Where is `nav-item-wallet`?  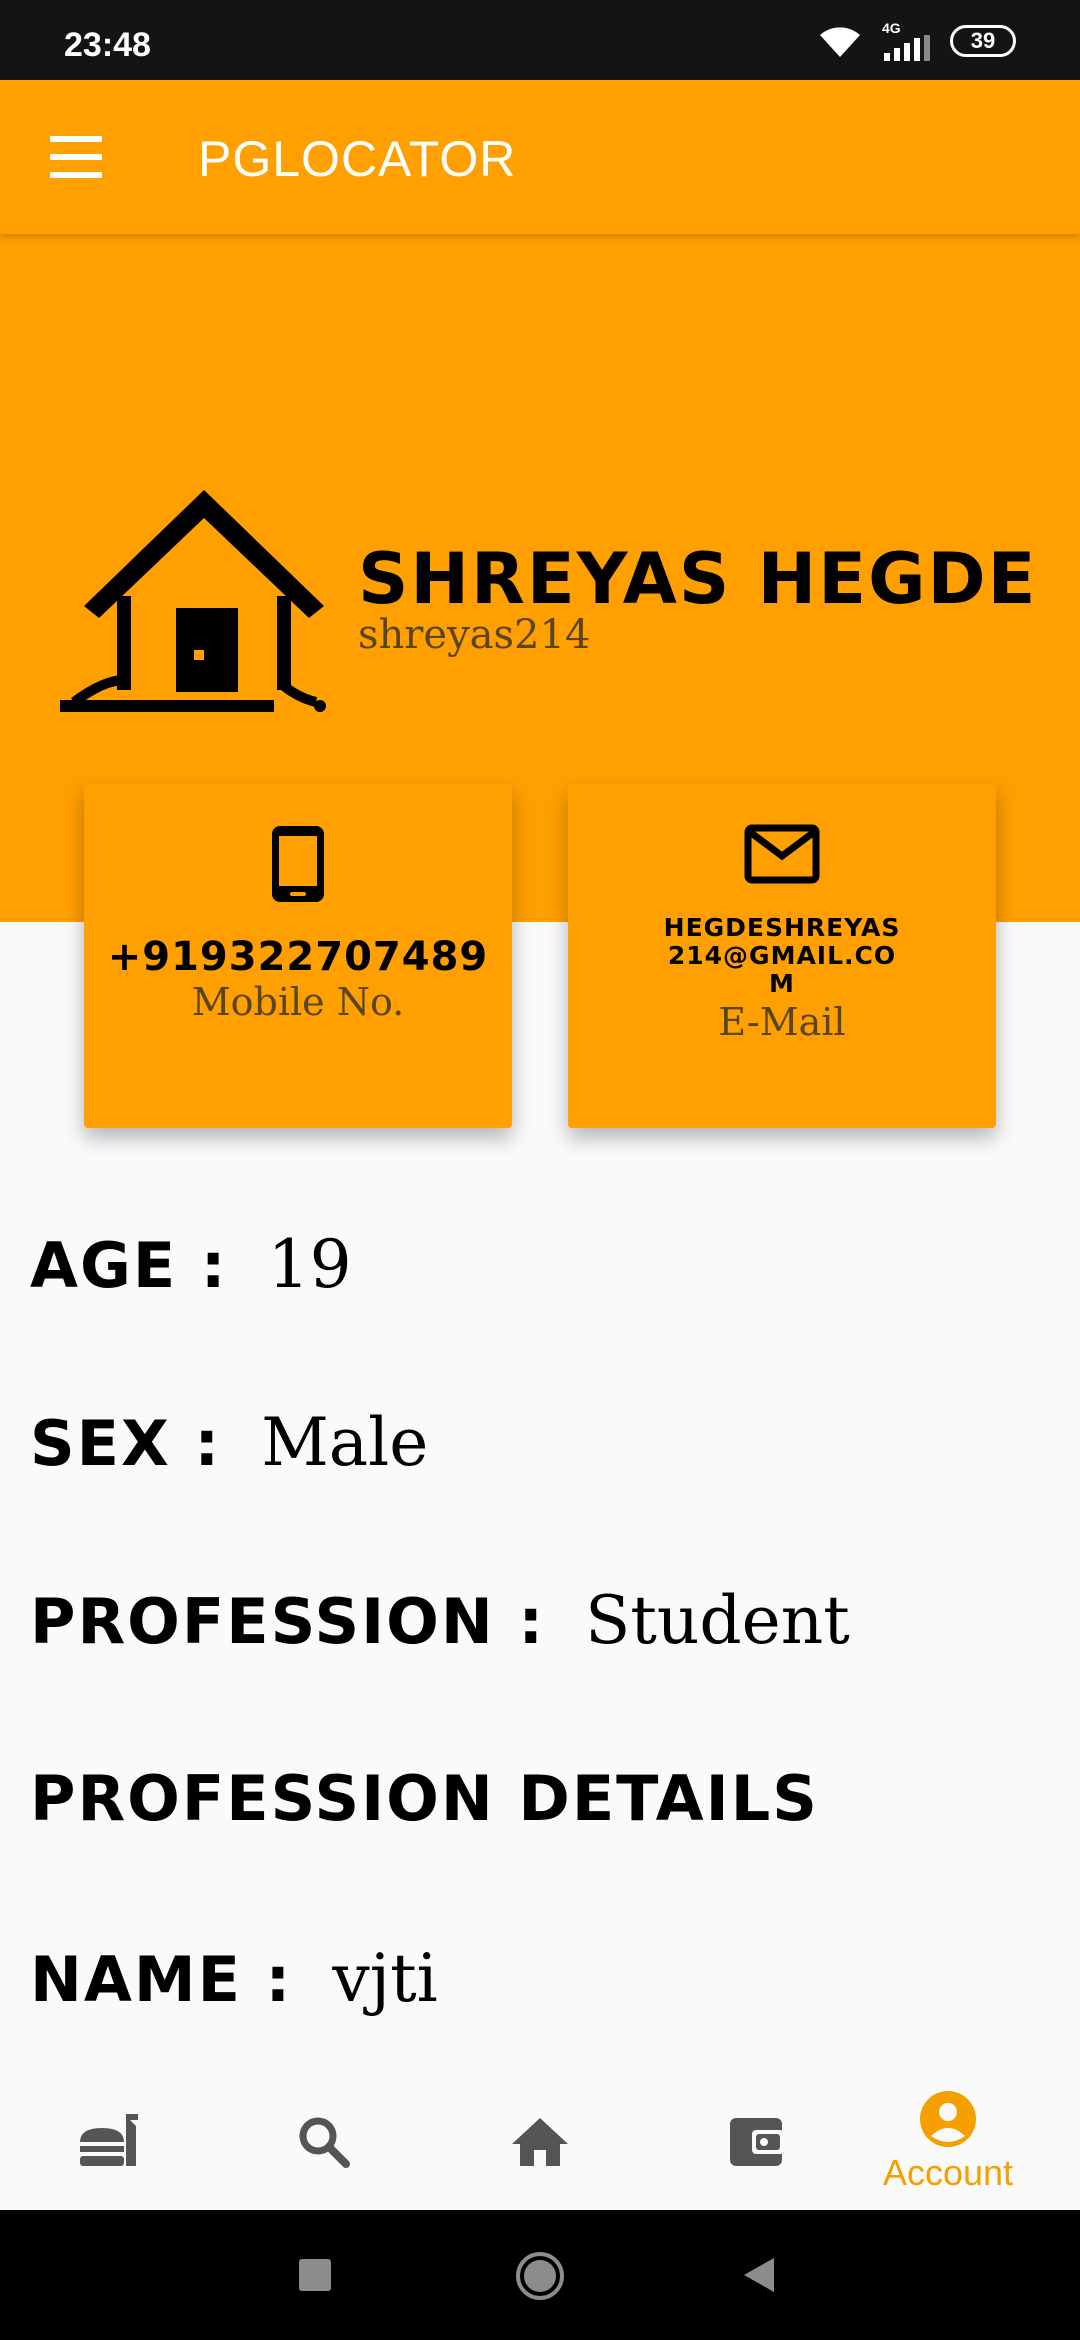
nav-item-wallet is located at coordinates (756, 2142).